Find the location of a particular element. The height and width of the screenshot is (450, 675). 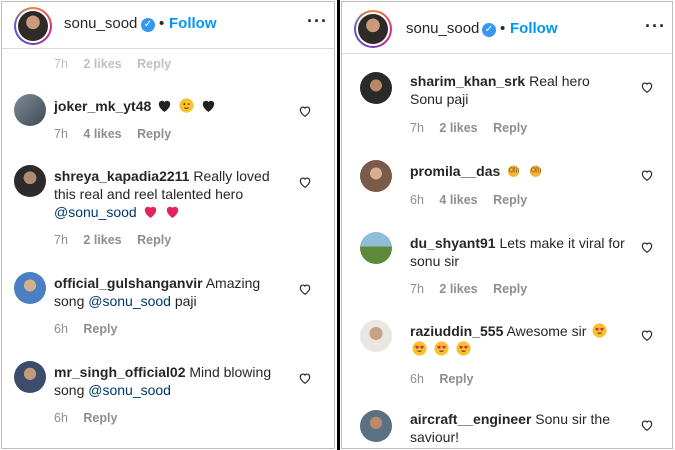

commenter-username: raziuddin_555 is located at coordinates (456, 331).